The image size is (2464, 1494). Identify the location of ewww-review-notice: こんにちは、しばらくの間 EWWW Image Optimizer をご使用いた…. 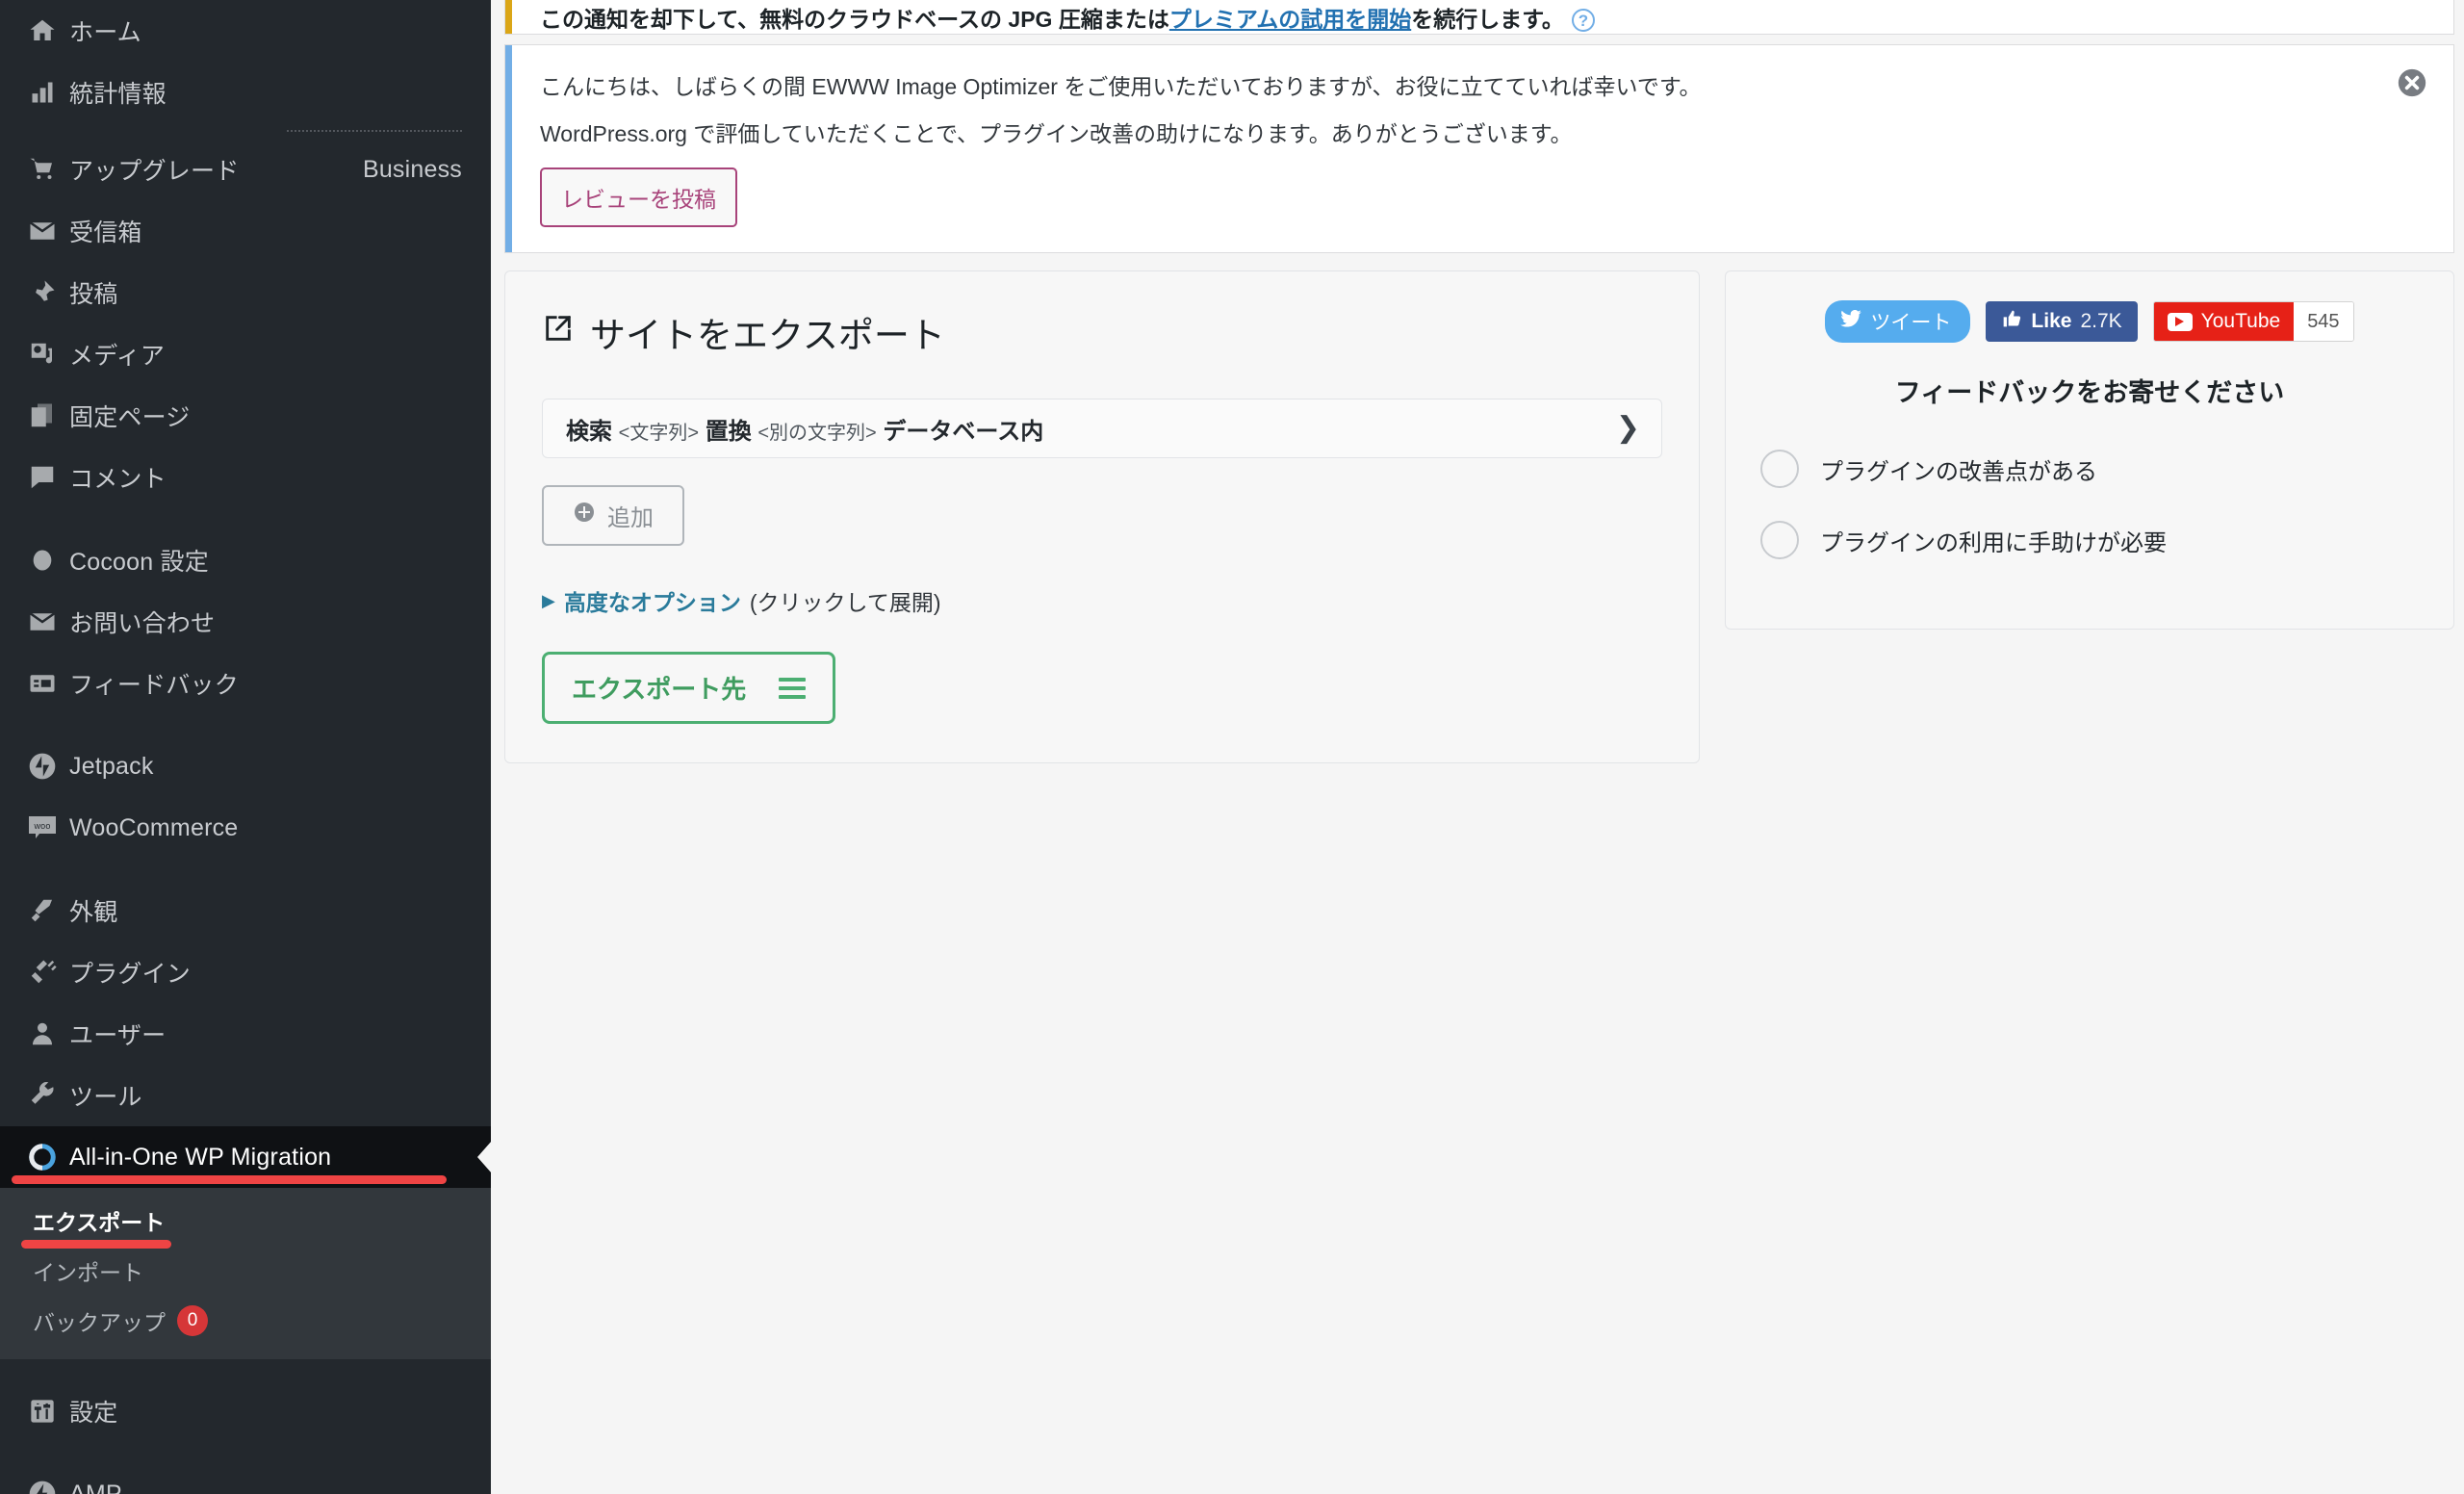
(1479, 148).